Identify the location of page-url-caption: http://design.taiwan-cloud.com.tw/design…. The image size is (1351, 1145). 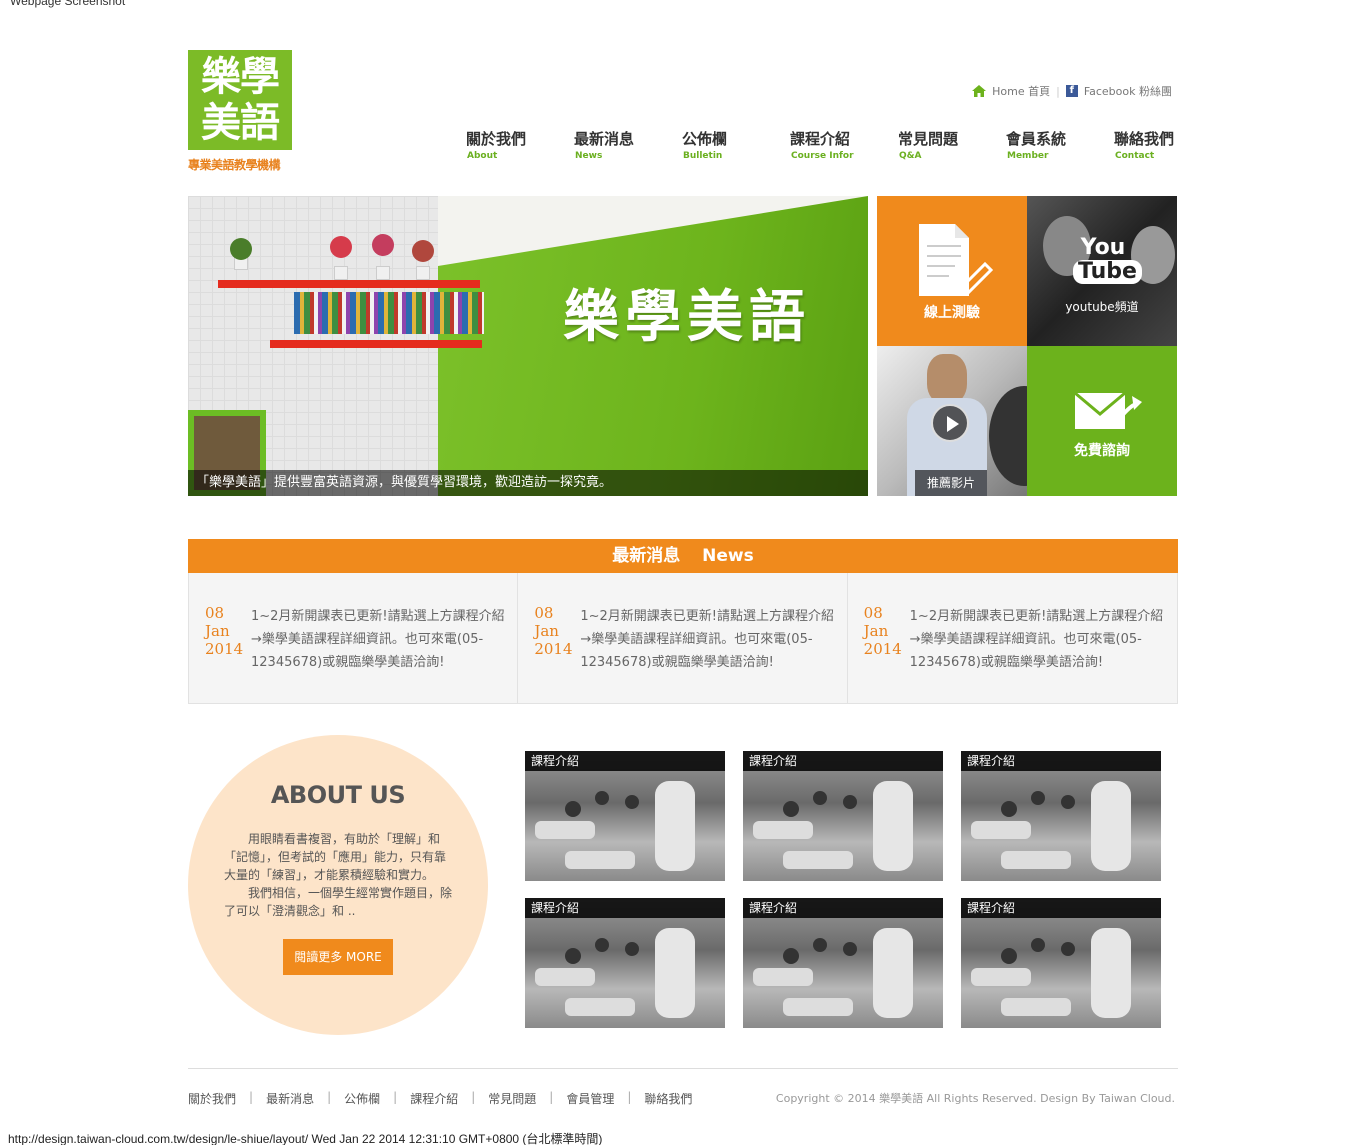
(305, 1138).